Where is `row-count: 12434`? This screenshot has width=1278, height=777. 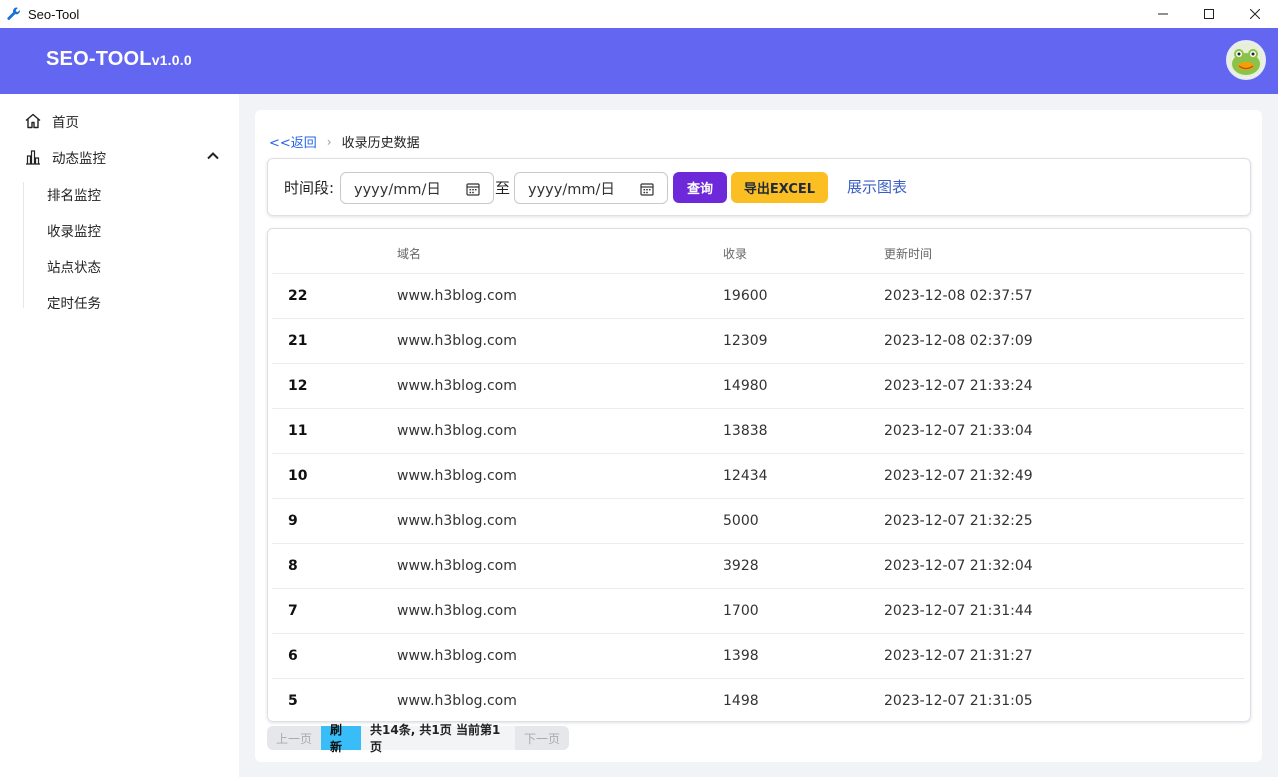
row-count: 12434 is located at coordinates (745, 476).